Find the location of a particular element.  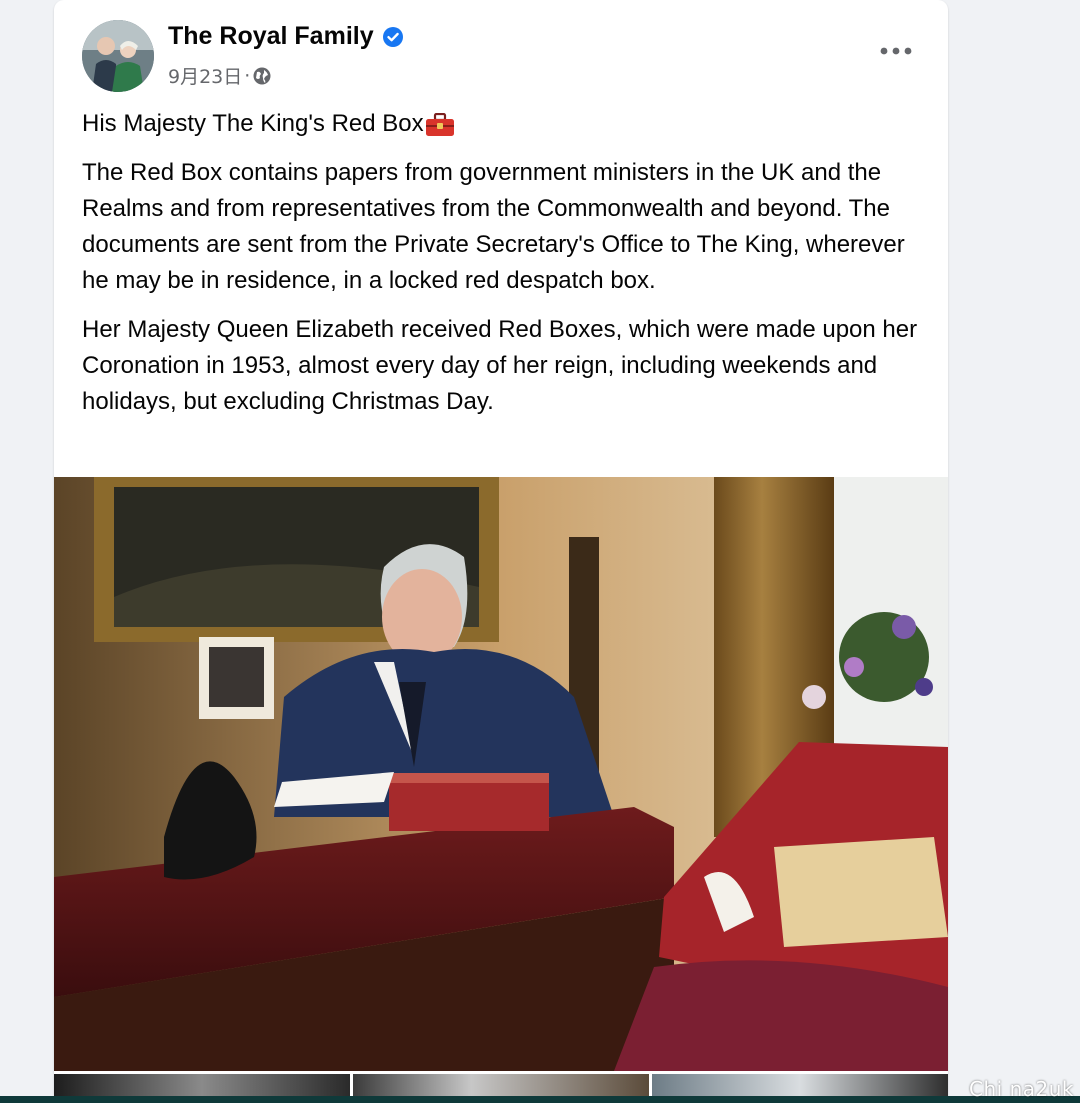

post-title-line: His Majesty The King's Red Box is located at coordinates (507, 124).